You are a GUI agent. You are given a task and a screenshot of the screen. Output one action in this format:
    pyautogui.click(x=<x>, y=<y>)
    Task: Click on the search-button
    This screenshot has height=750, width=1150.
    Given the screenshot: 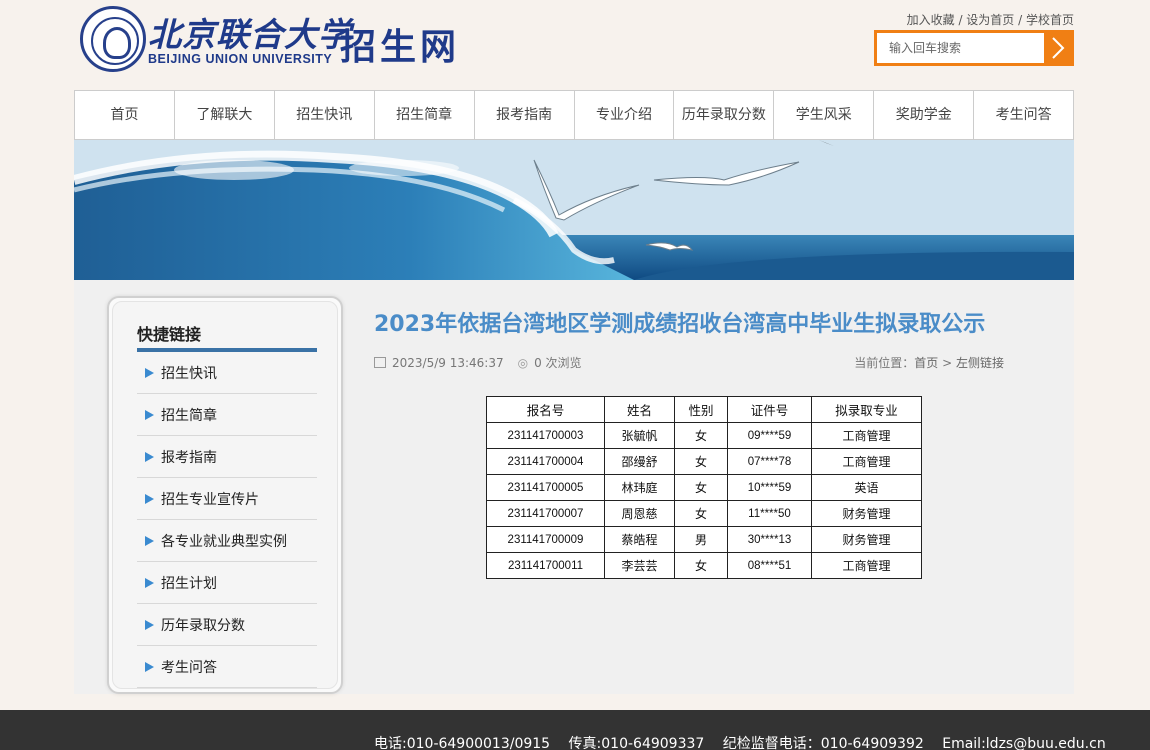 What is the action you would take?
    pyautogui.click(x=1057, y=48)
    